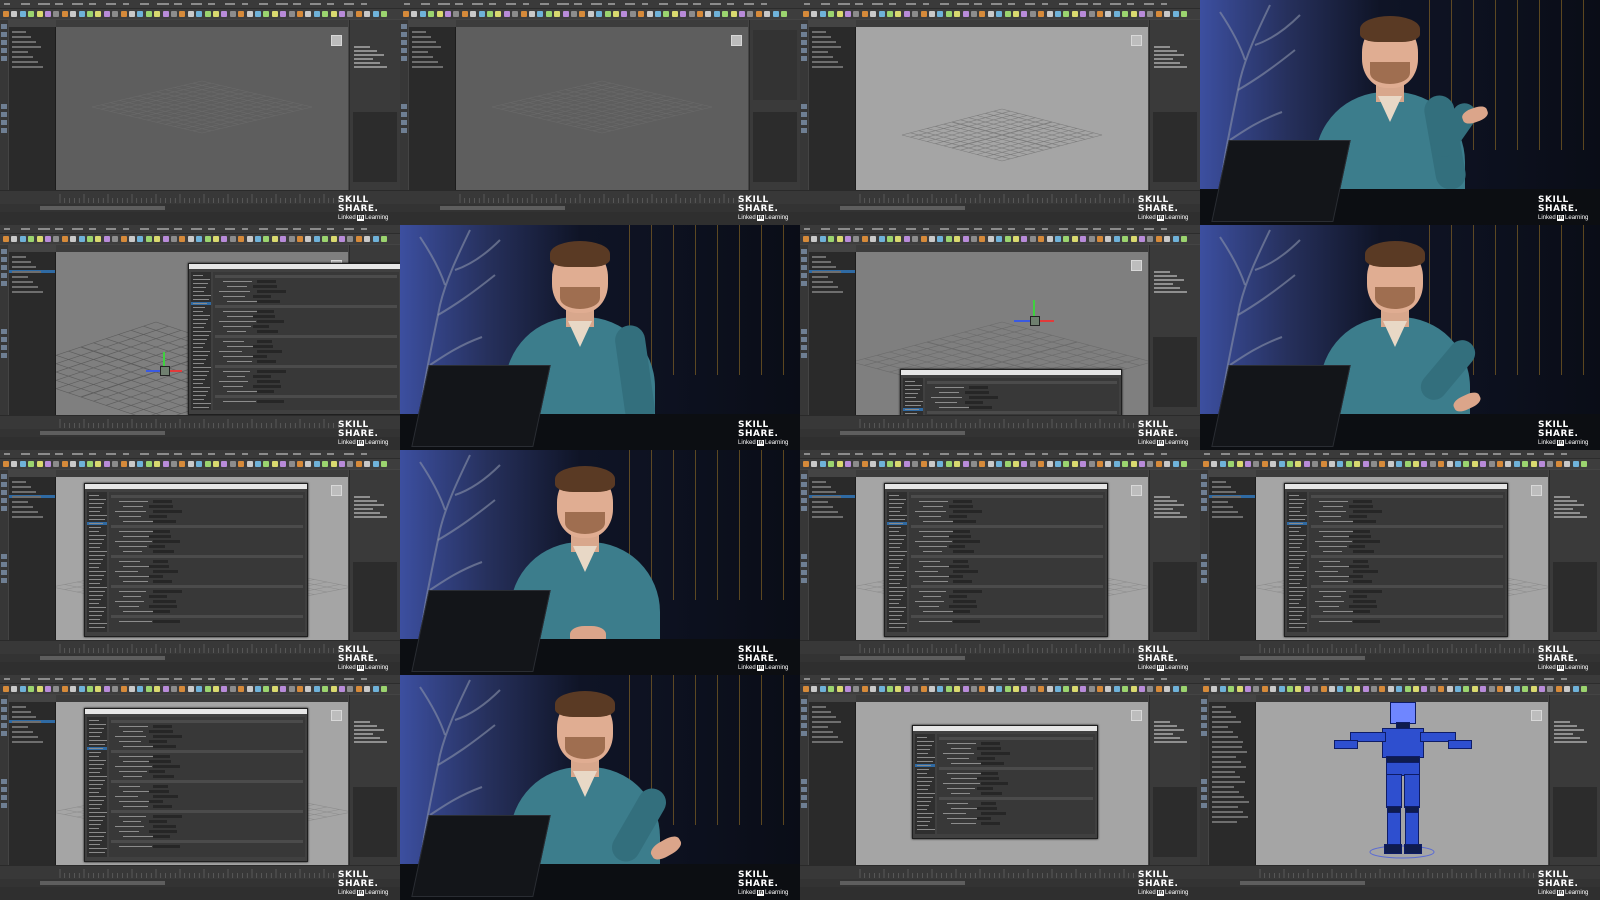 The image size is (1600, 900). I want to click on maya-menu-bar, so click(200, 229).